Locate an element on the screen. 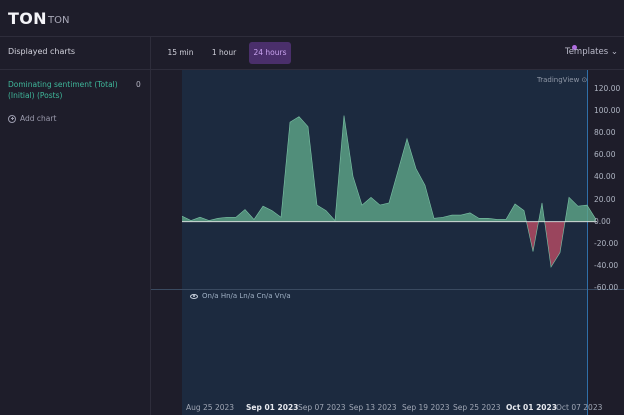 Image resolution: width=624 pixels, height=415 pixels. x-tick-label: Sep 19 2023 is located at coordinates (426, 407).